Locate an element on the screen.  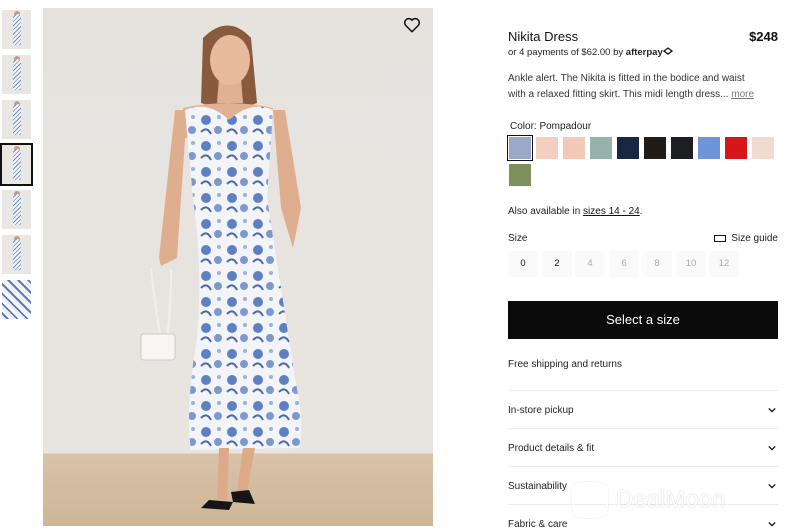
size-option-0: 0 is located at coordinates (523, 264).